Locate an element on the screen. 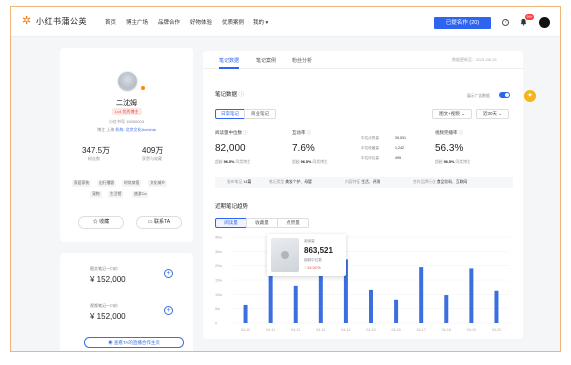 The image size is (571, 365). tag: 生活馆 is located at coordinates (116, 194).